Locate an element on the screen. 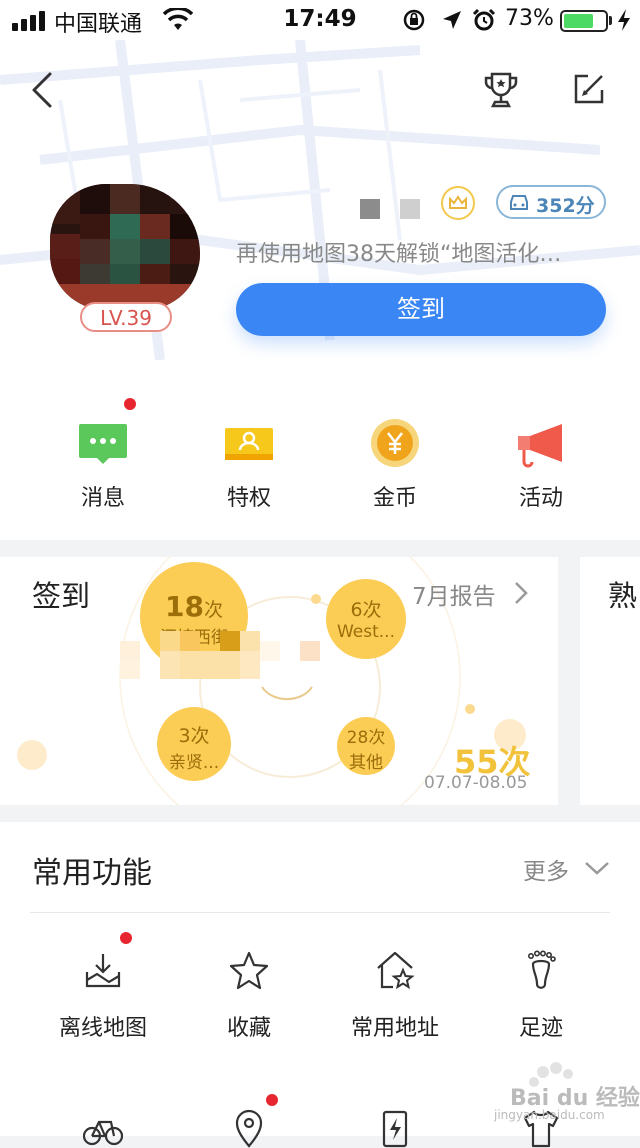  bubble-count: 18 is located at coordinates (184, 606).